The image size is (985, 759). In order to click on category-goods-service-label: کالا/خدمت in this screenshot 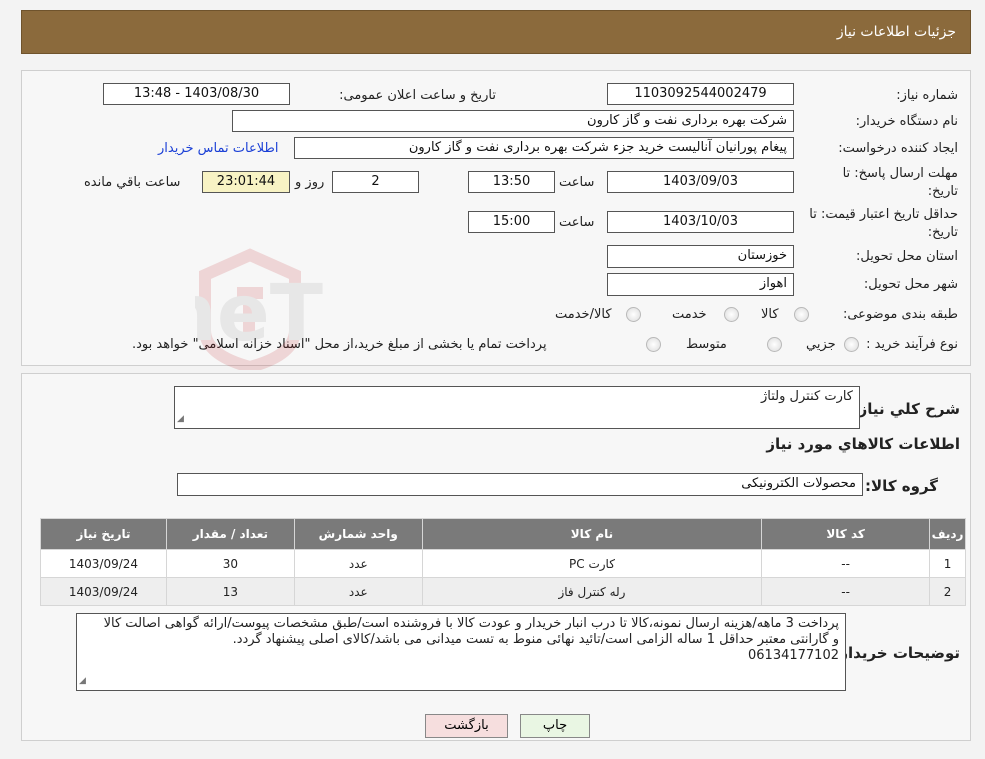, I will do `click(583, 314)`.